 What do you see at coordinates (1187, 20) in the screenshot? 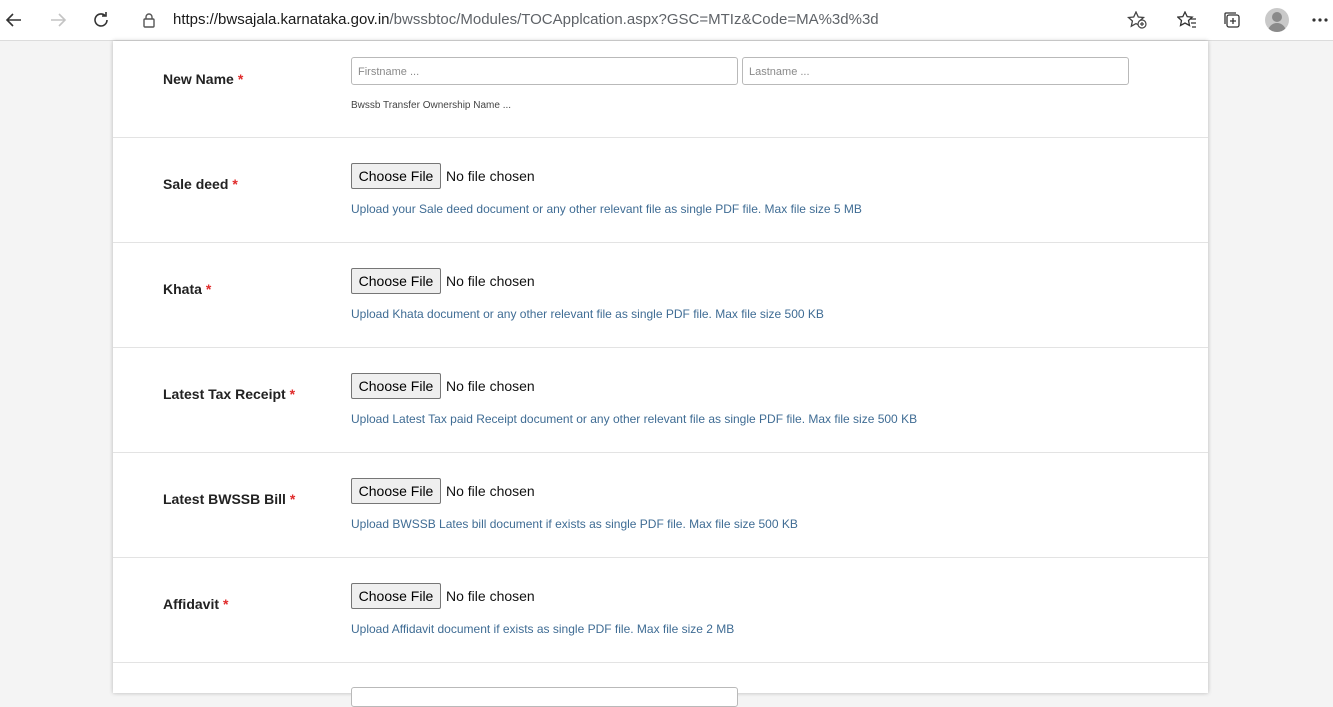
I see `favorites-icon` at bounding box center [1187, 20].